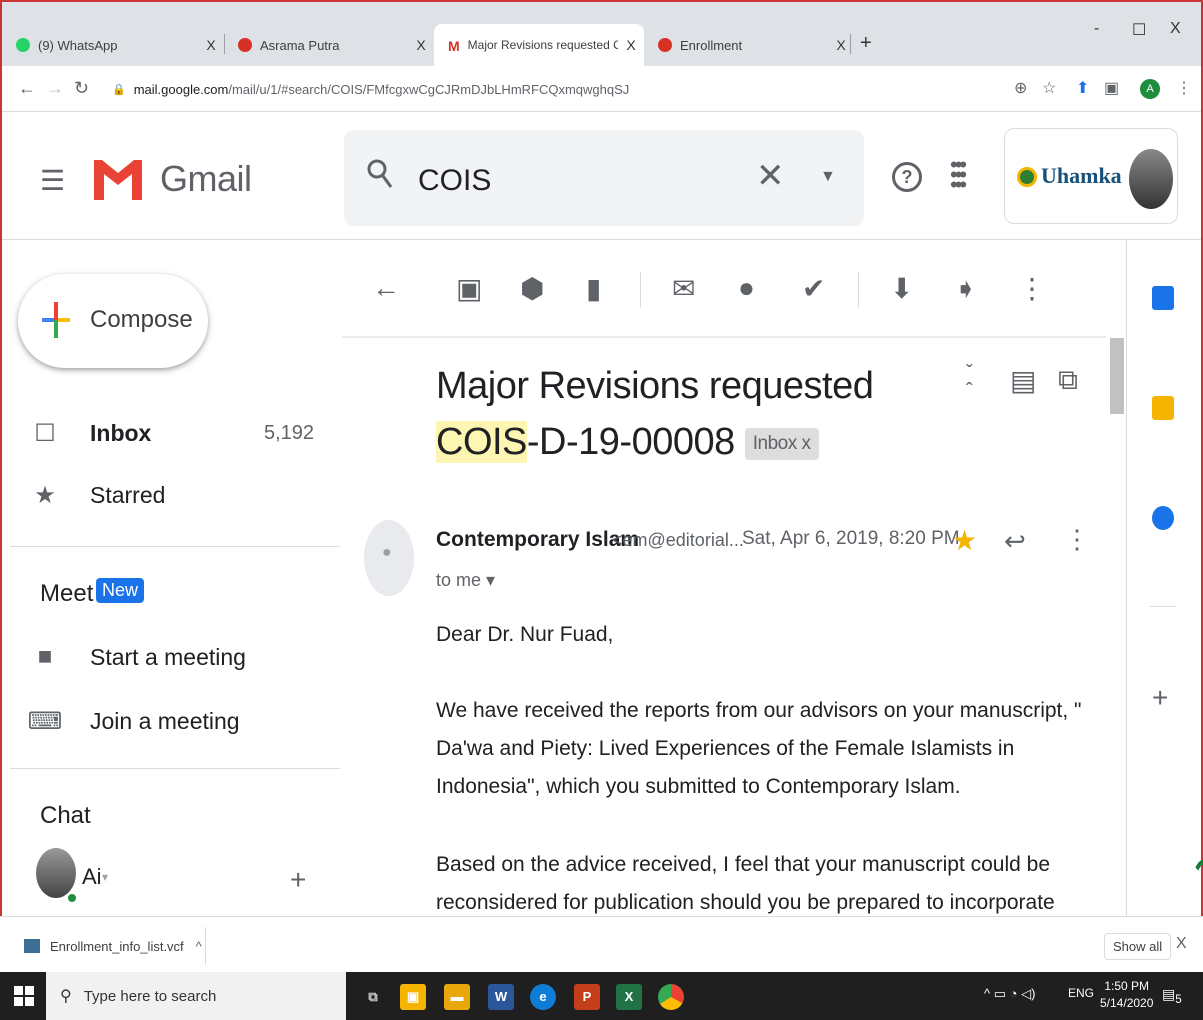  I want to click on expand-all-icon: ˇˆ, so click(969, 382).